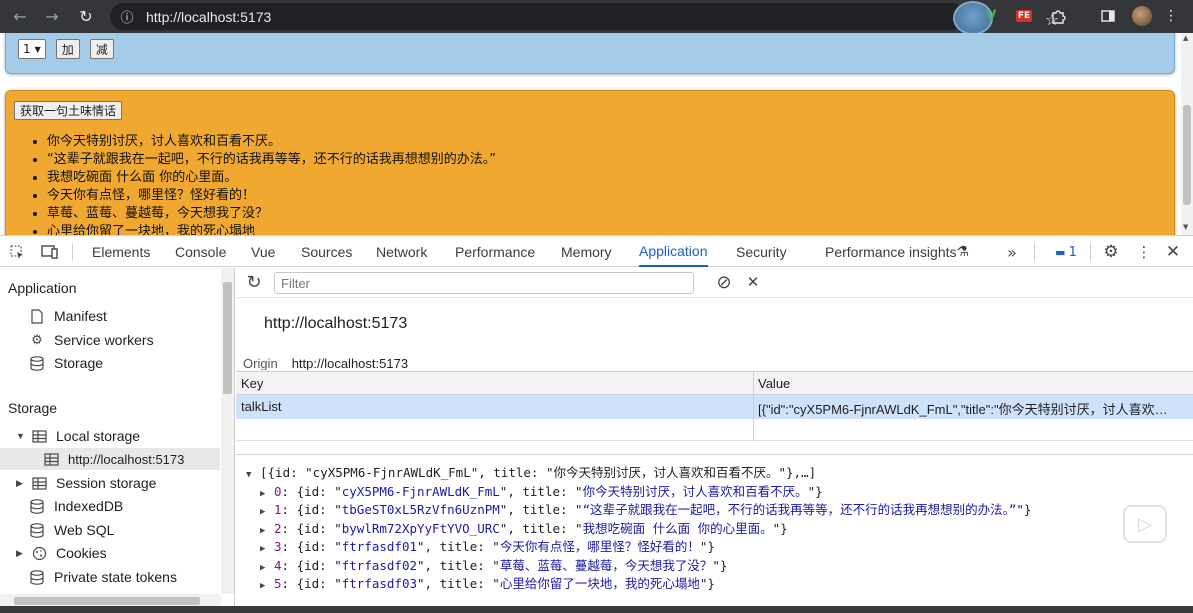 Image resolution: width=1193 pixels, height=613 pixels. I want to click on tab-elements: Elements, so click(121, 251).